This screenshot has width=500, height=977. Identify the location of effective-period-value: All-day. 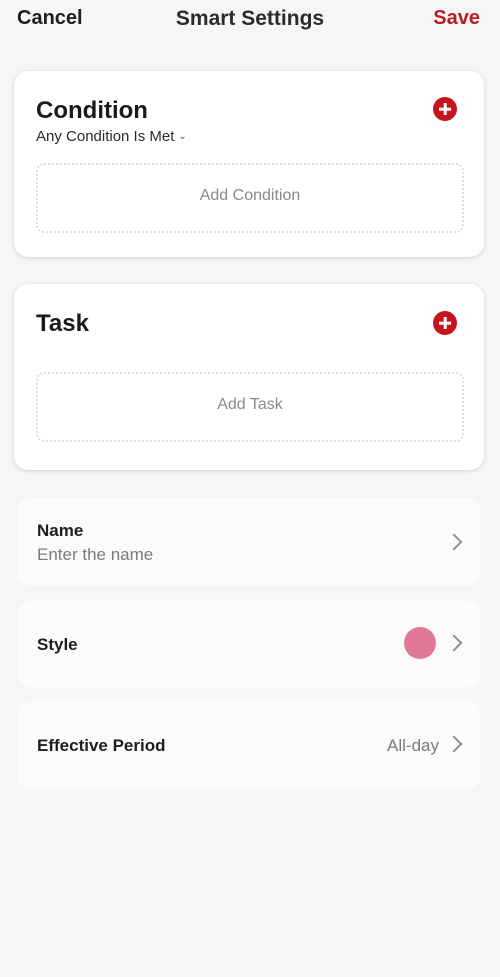
(413, 745).